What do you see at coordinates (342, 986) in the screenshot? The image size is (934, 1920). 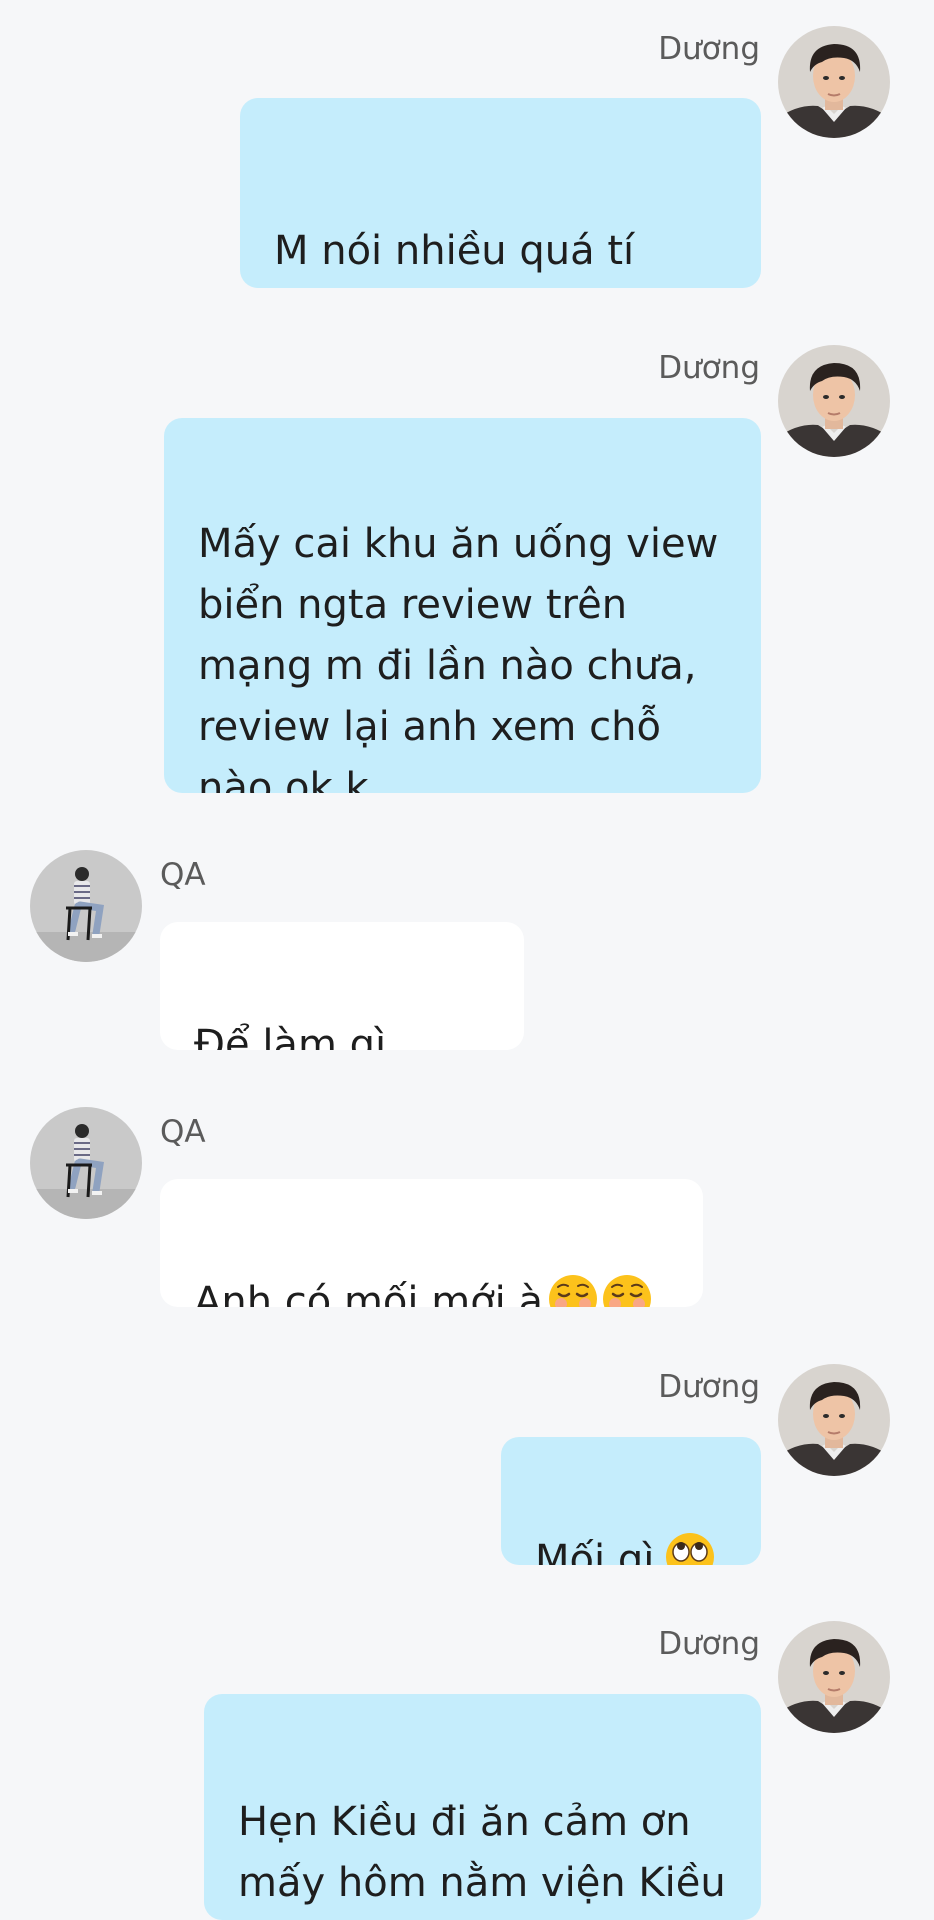 I see `message-bubble: Để làm gì anh?` at bounding box center [342, 986].